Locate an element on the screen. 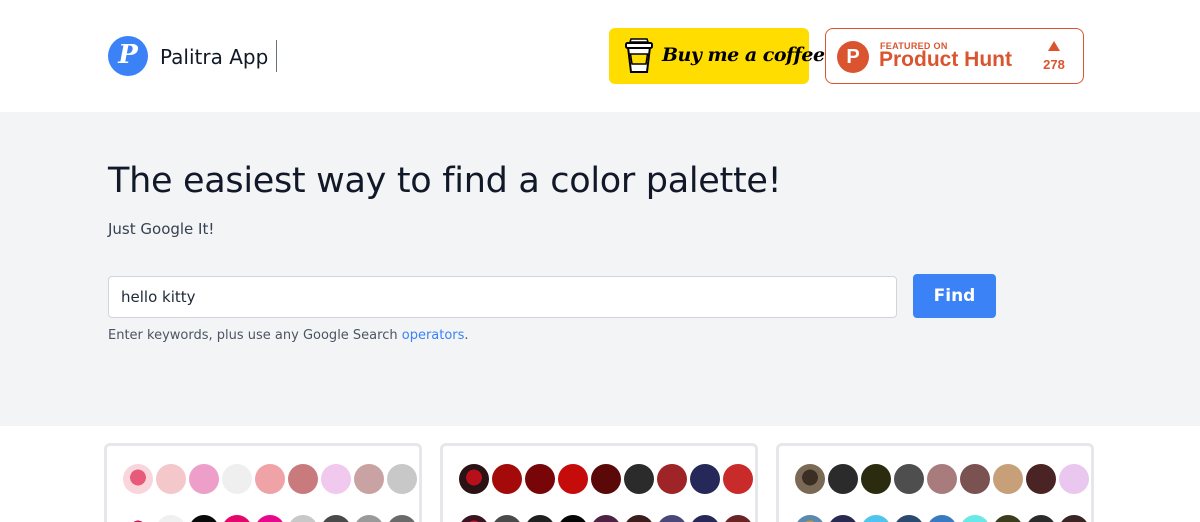 The height and width of the screenshot is (522, 1200). product-hunt-icon: P is located at coordinates (853, 57).